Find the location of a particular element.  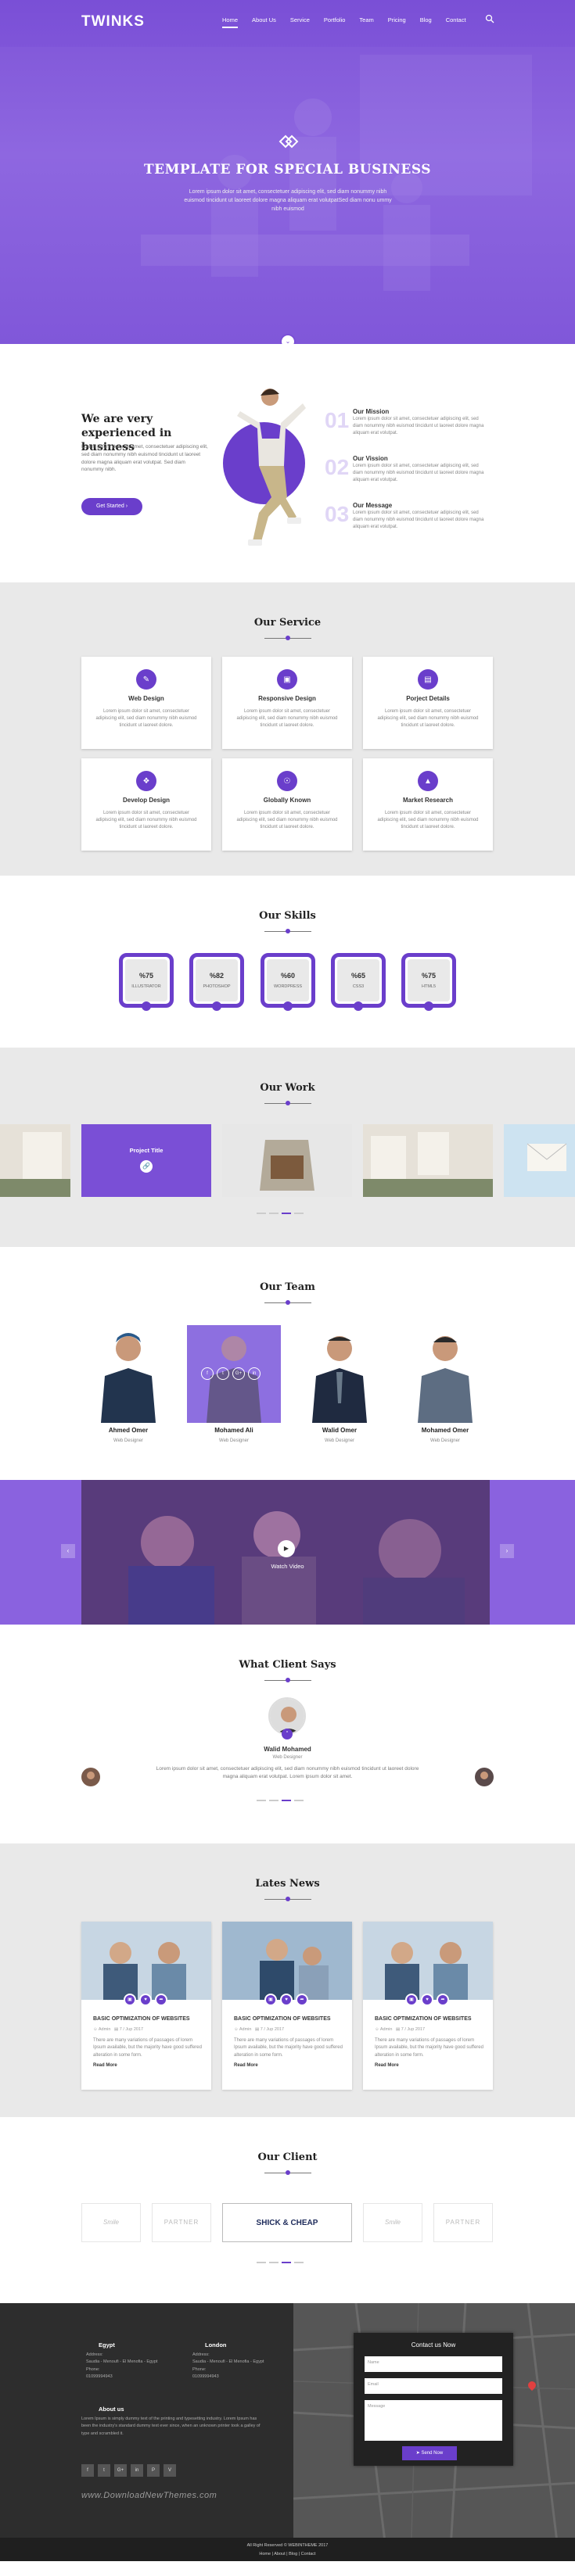

brand-logo: TWINKS is located at coordinates (113, 22).